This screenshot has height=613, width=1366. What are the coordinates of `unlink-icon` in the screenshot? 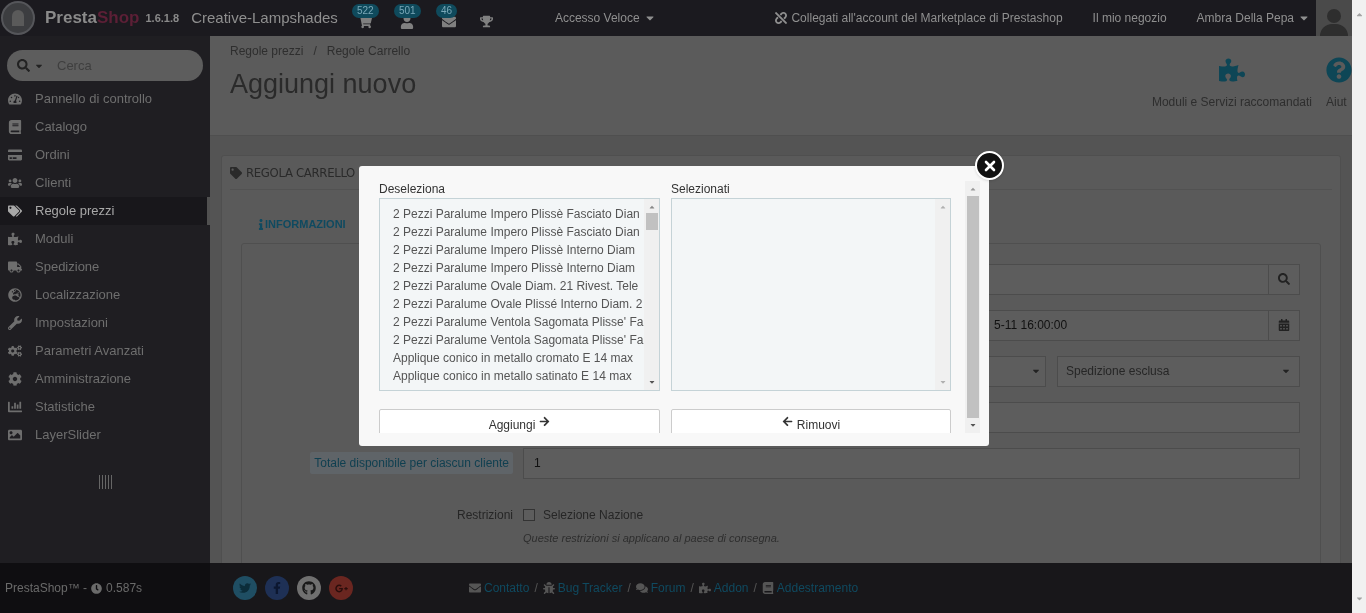 It's located at (781, 18).